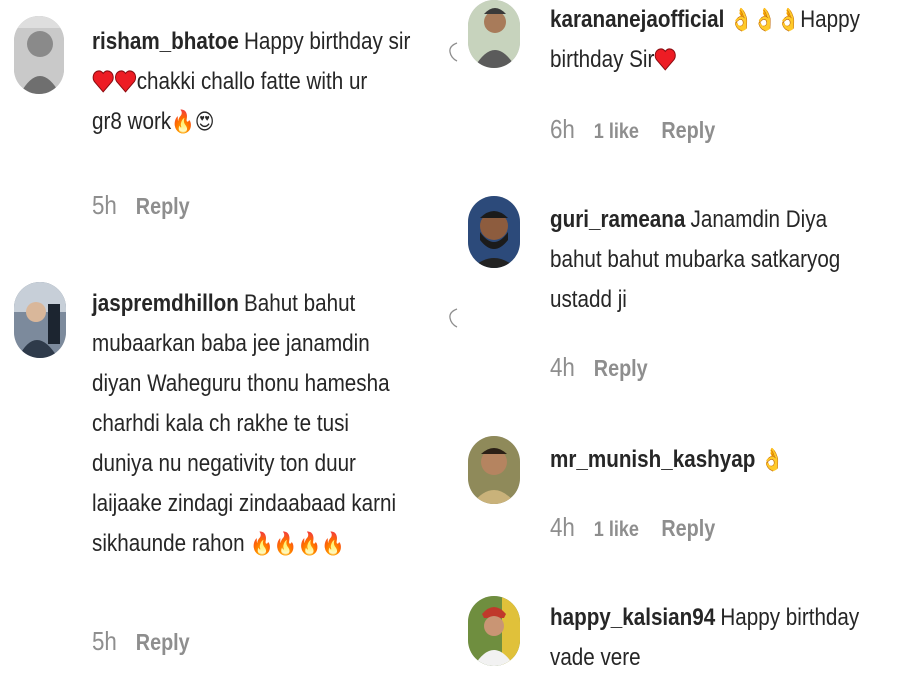  Describe the element at coordinates (680, 645) in the screenshot. I see `comment-item: happy_kalsian94 Happy birthday vade vere` at that location.